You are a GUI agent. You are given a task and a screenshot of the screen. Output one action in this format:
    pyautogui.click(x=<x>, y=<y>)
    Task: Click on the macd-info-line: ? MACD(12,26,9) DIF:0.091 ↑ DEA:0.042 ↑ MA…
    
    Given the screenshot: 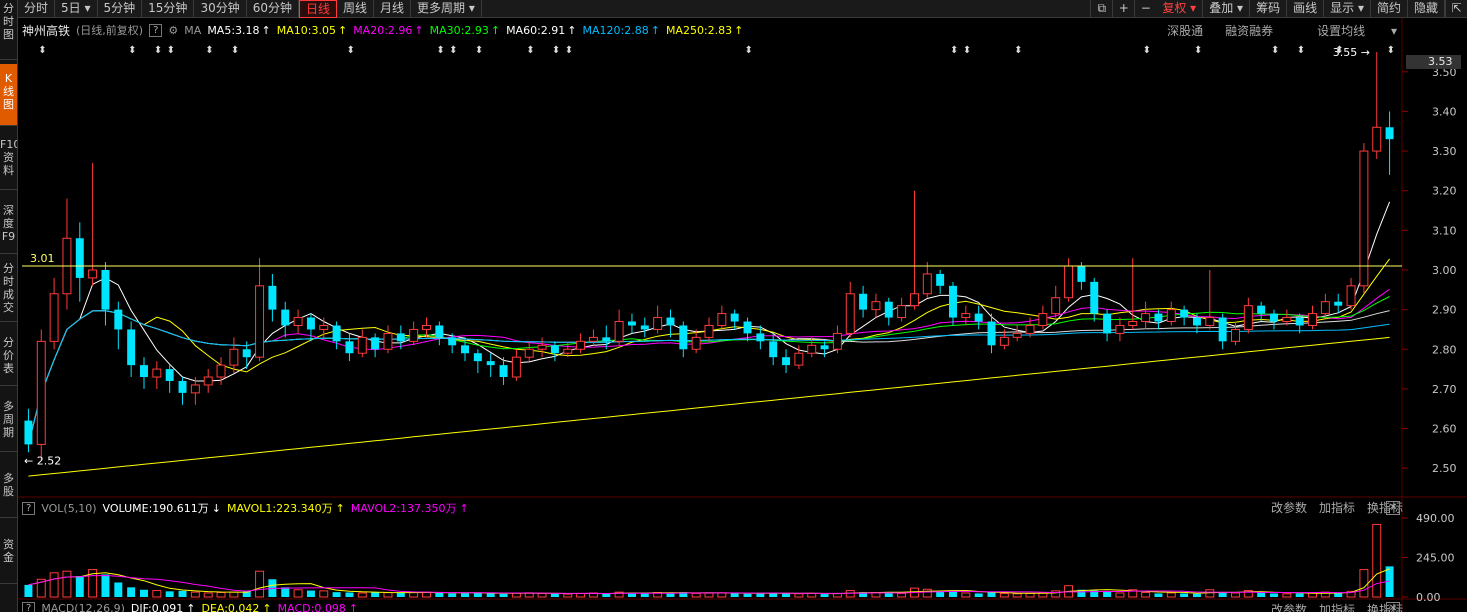 What is the action you would take?
    pyautogui.click(x=193, y=607)
    